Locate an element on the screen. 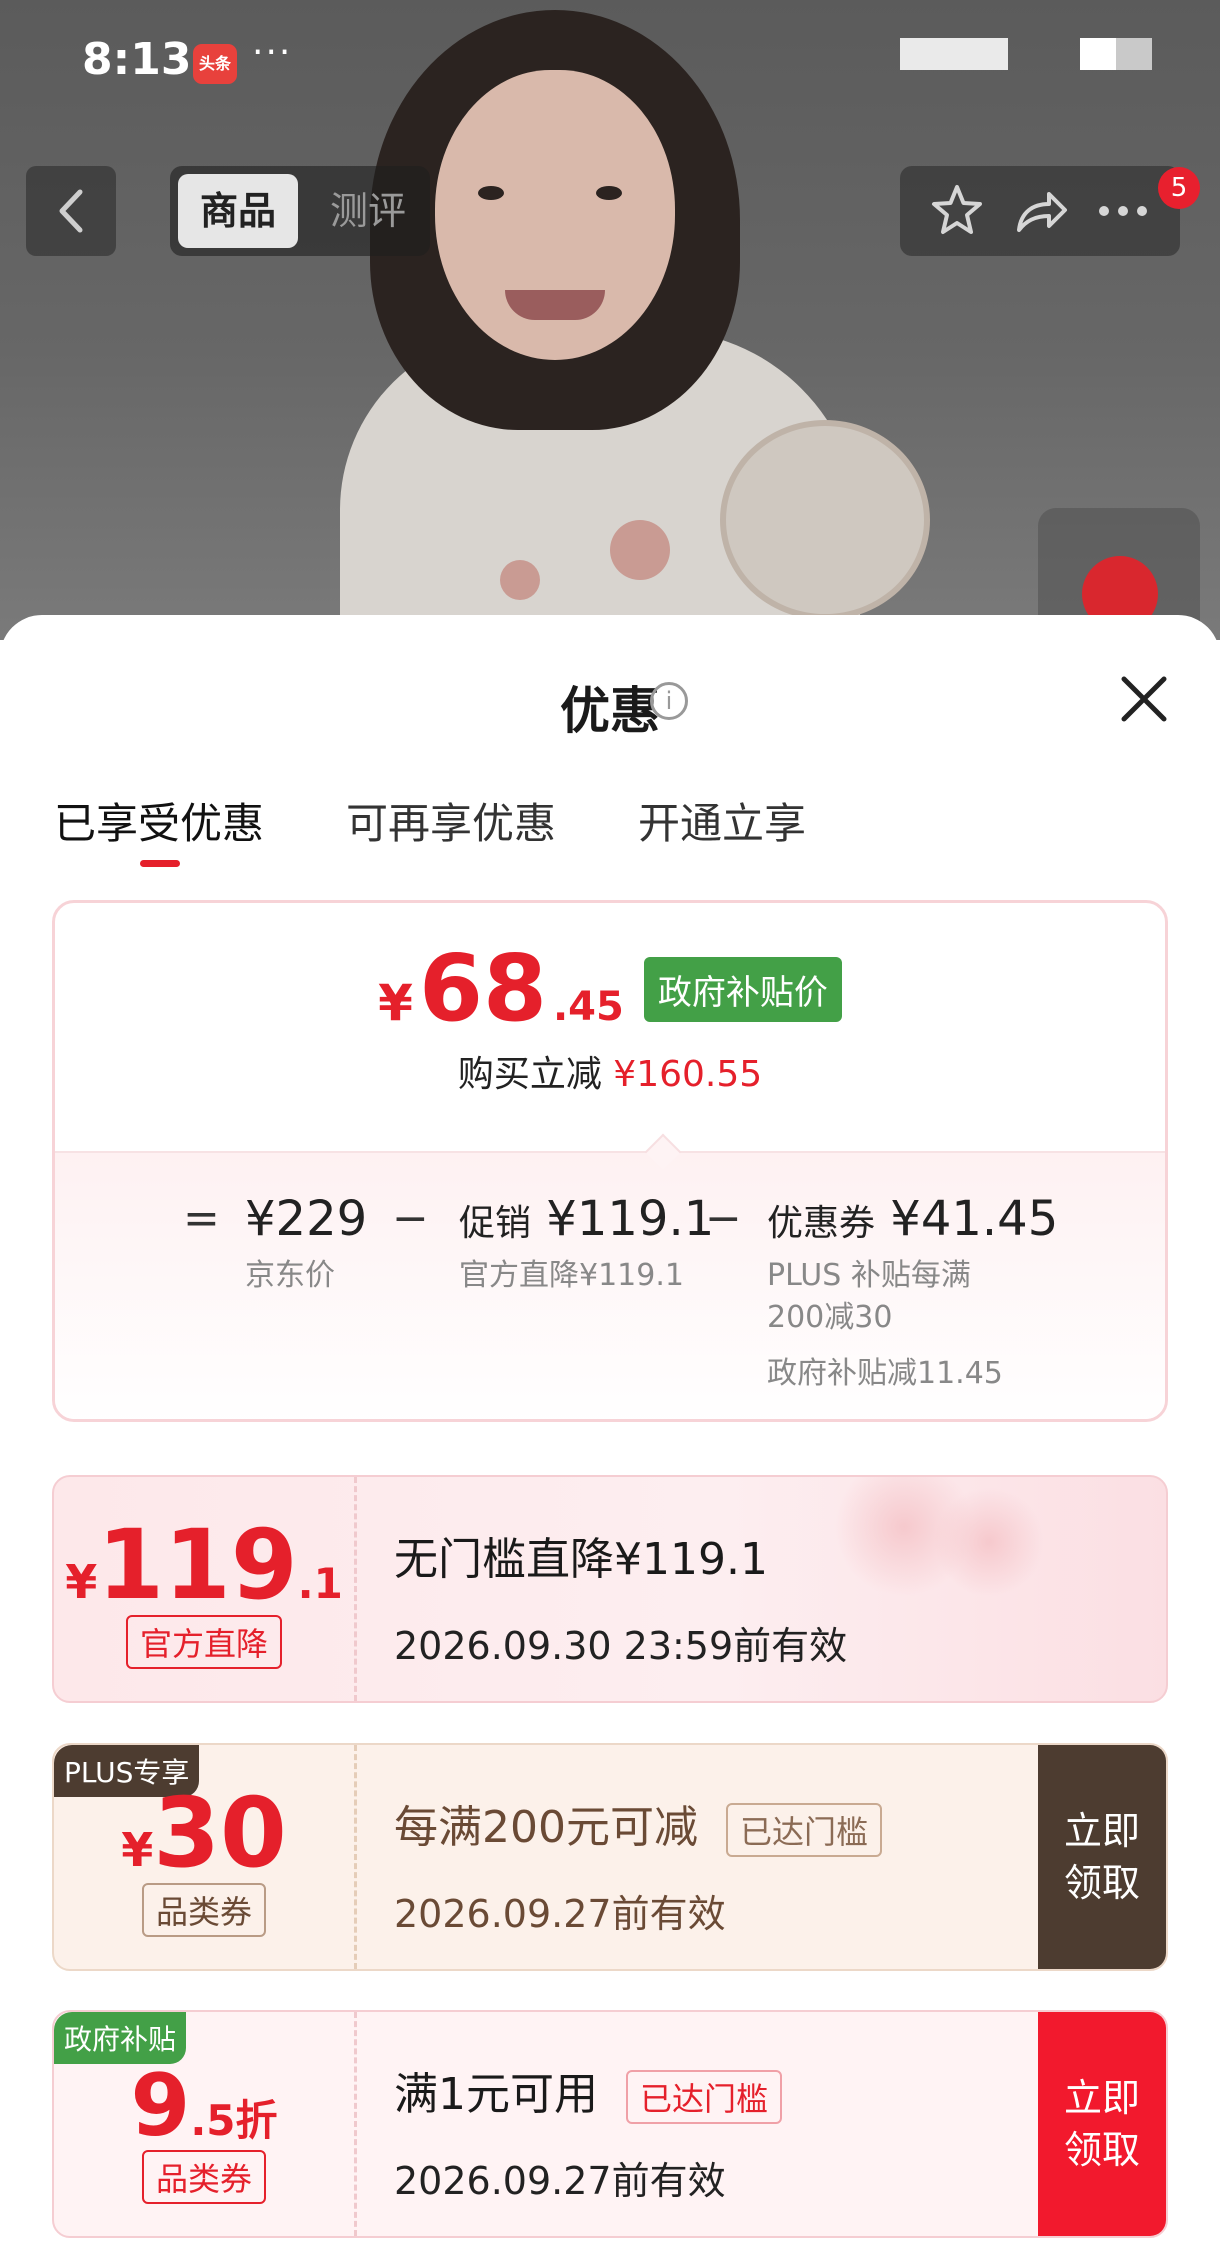  price-decimal: .45 is located at coordinates (588, 1007).